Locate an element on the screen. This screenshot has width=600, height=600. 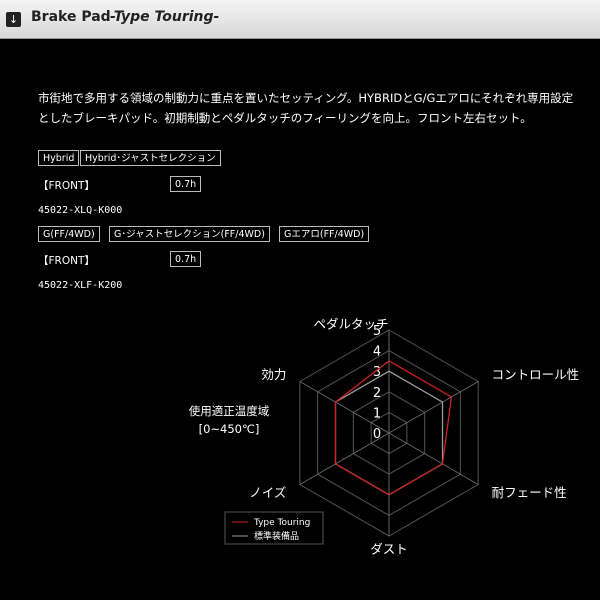
legend-label-type-touring: Type Touring is located at coordinates (281, 523).